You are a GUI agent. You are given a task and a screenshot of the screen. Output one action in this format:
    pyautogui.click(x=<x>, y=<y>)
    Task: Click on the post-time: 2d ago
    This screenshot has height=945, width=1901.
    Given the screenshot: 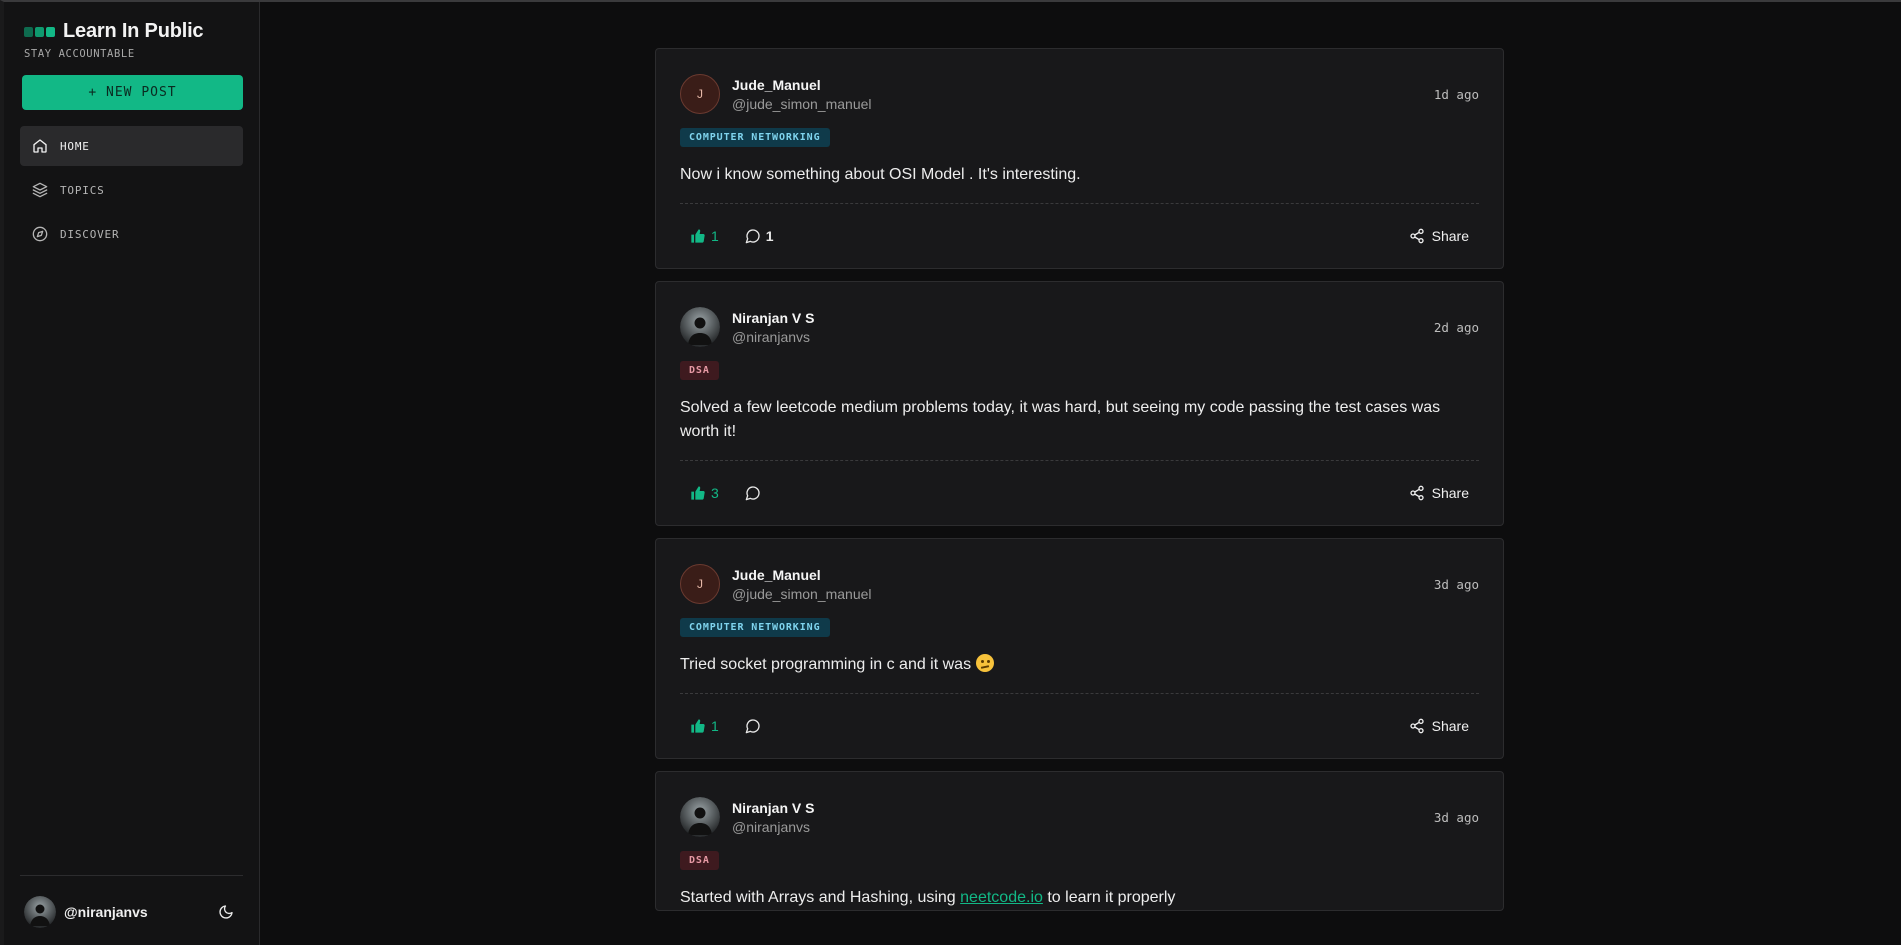 What is the action you would take?
    pyautogui.click(x=1456, y=327)
    